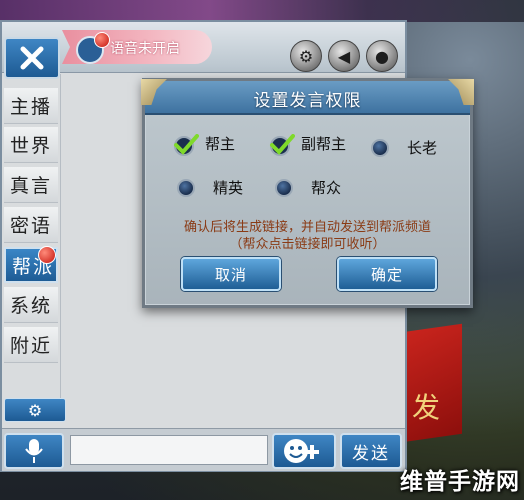 This screenshot has height=500, width=524. Describe the element at coordinates (307, 244) in the screenshot. I see `hint-line-2: （帮众点击链接即可收听）` at that location.